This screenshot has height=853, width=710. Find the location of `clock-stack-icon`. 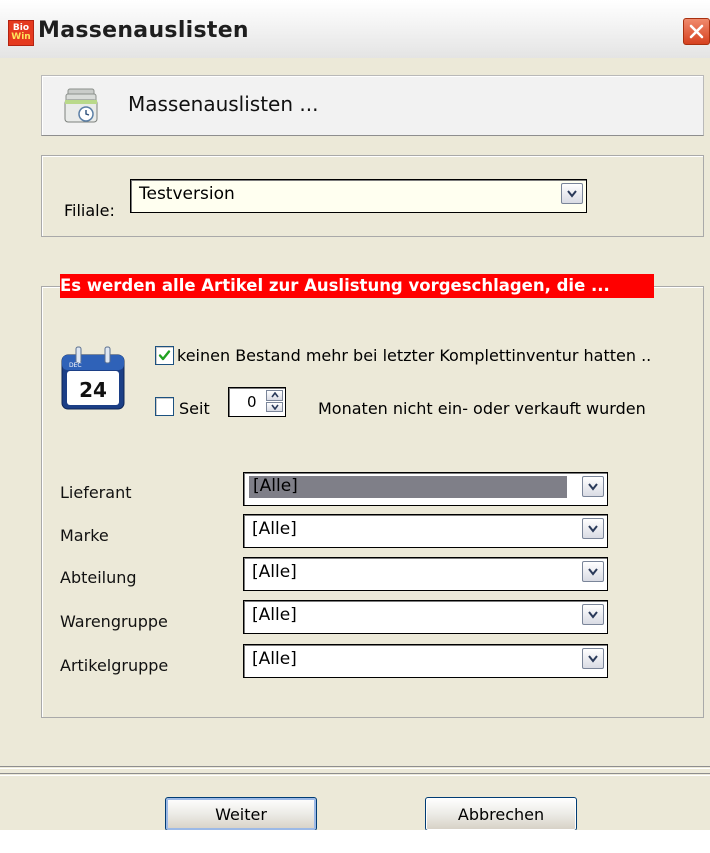

clock-stack-icon is located at coordinates (81, 105).